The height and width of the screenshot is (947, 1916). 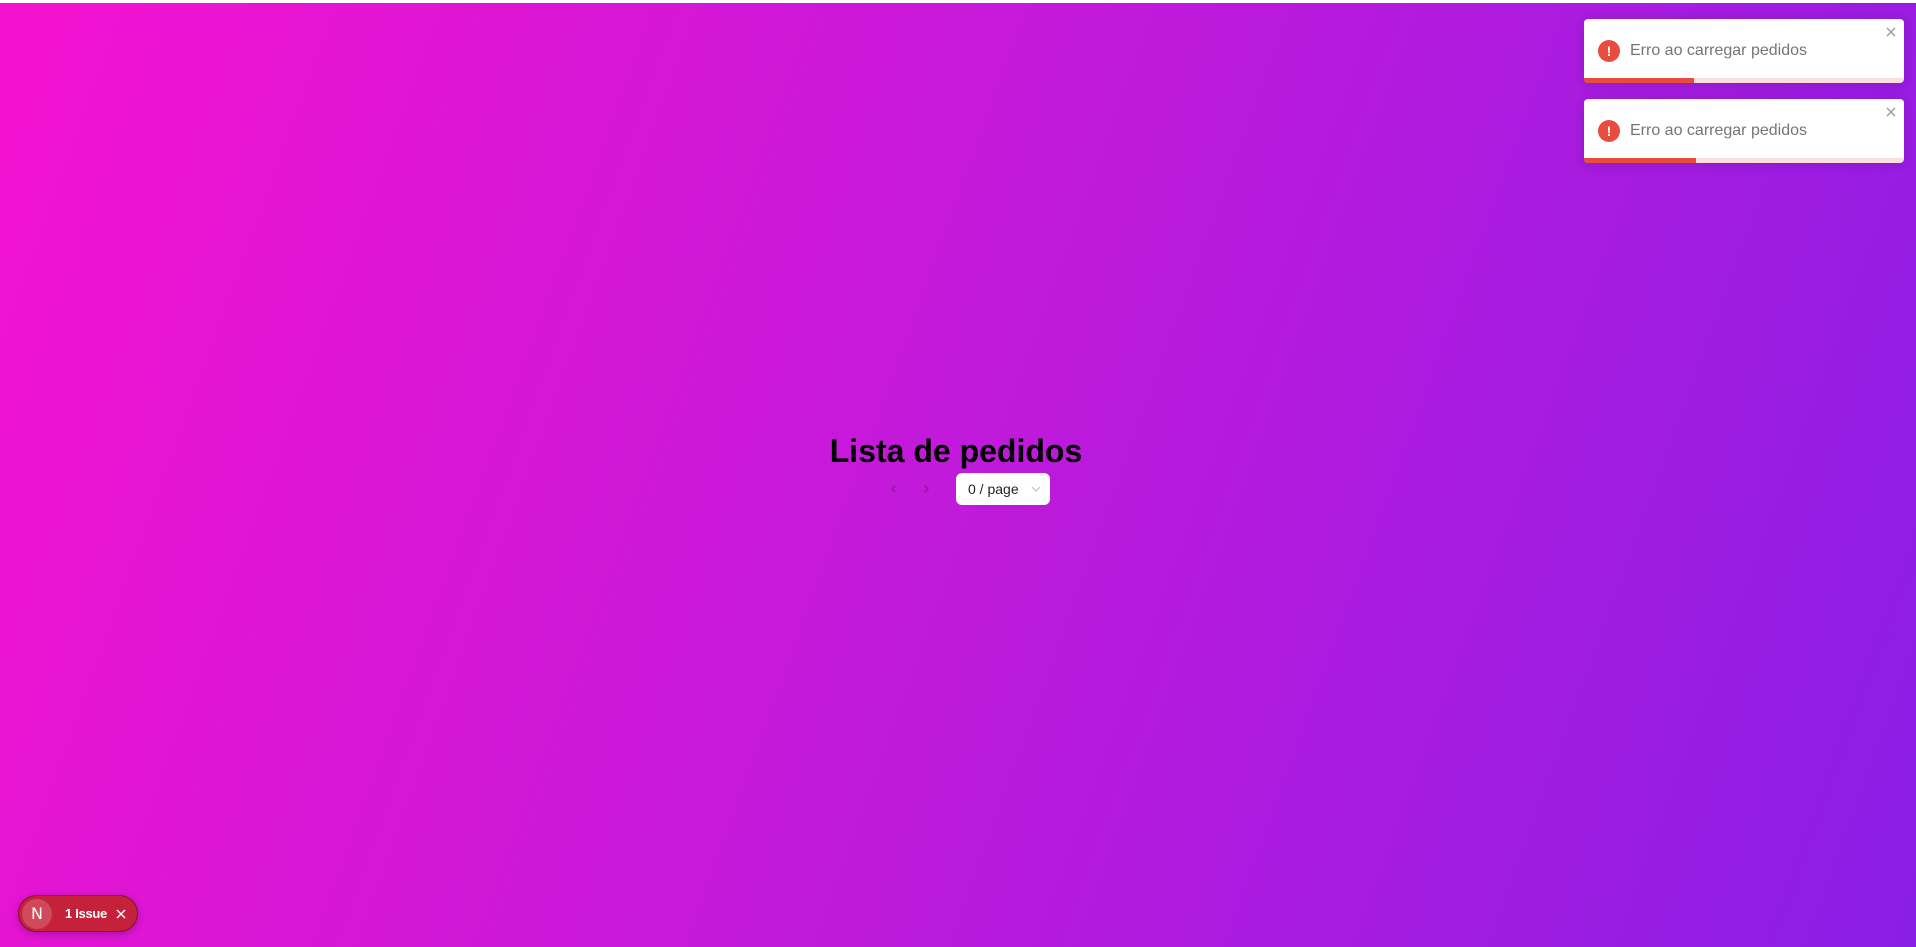 I want to click on pagination-prev-button, so click(x=894, y=489).